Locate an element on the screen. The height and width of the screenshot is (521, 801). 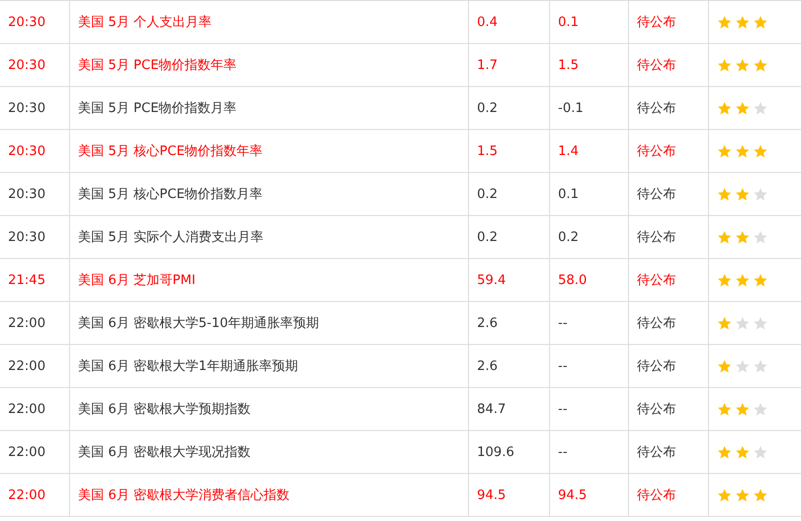
time-cell: 21:45 is located at coordinates (35, 280).